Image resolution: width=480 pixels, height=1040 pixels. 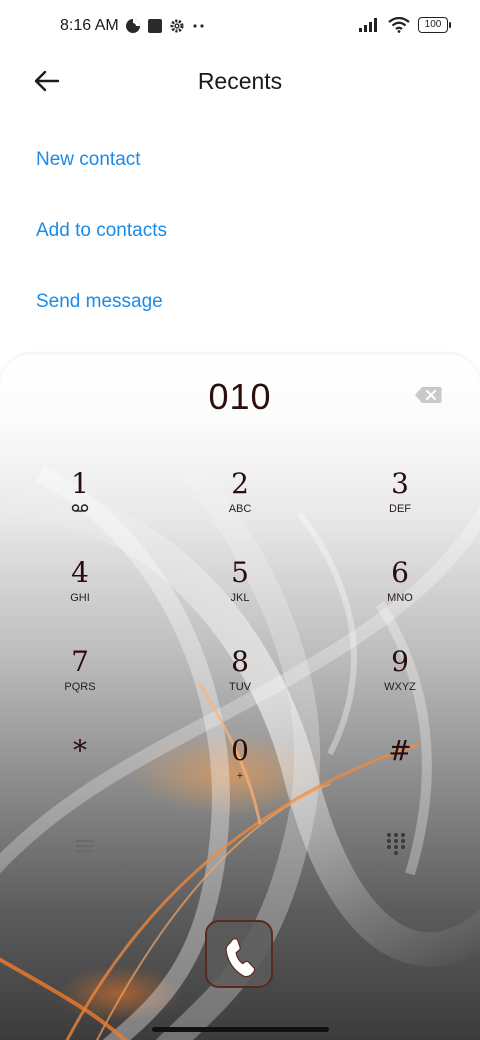 I want to click on key-2: 2 ABC, so click(x=240, y=503).